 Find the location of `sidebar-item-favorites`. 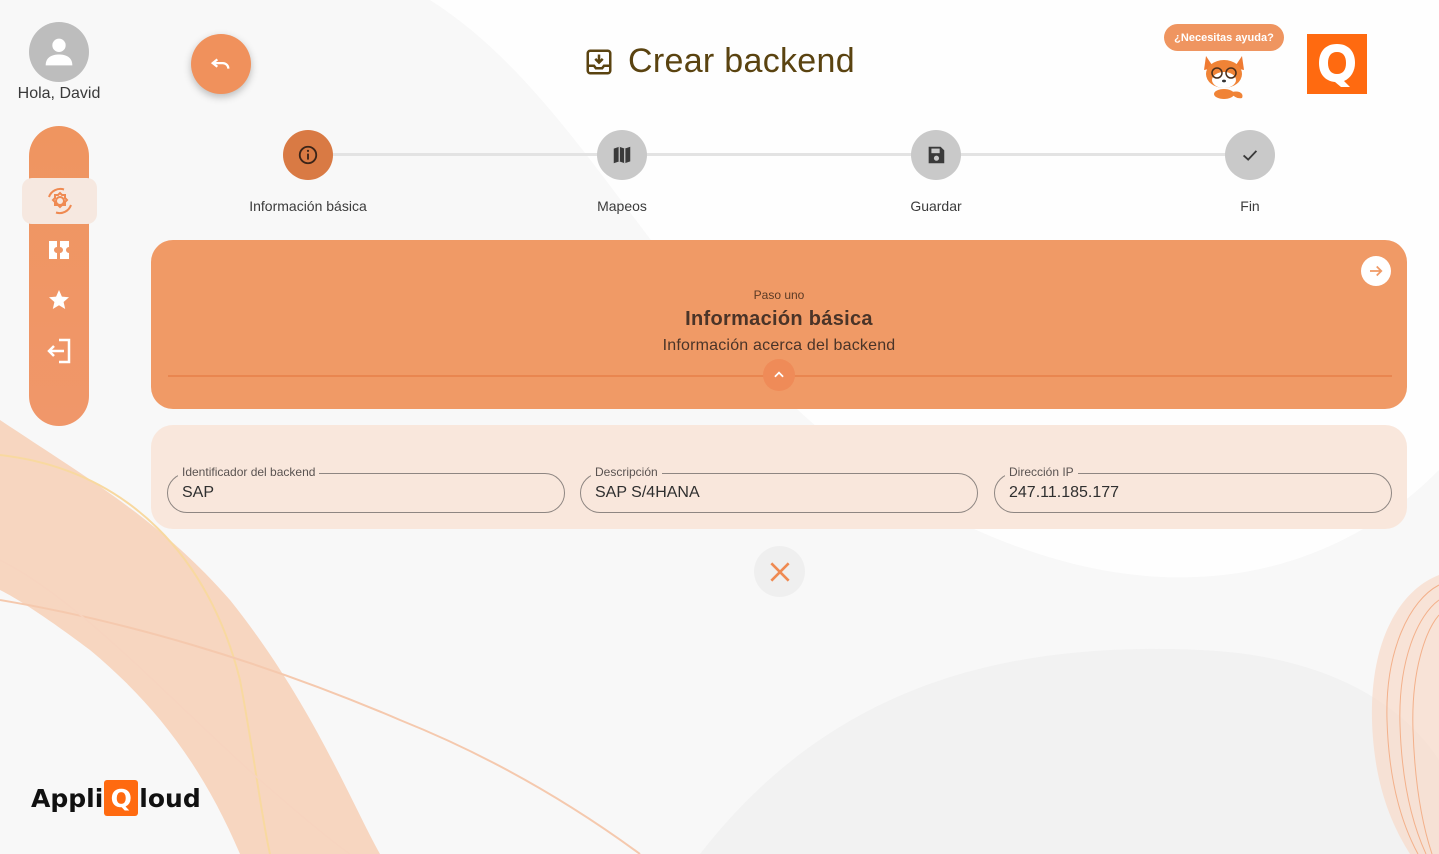

sidebar-item-favorites is located at coordinates (59, 300).